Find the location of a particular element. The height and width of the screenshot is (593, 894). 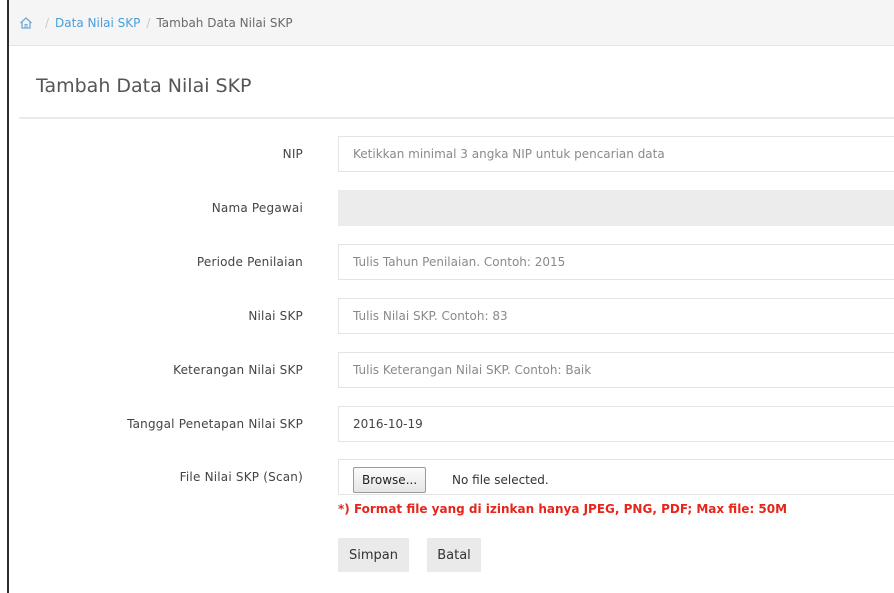

divider is located at coordinates (456, 118).